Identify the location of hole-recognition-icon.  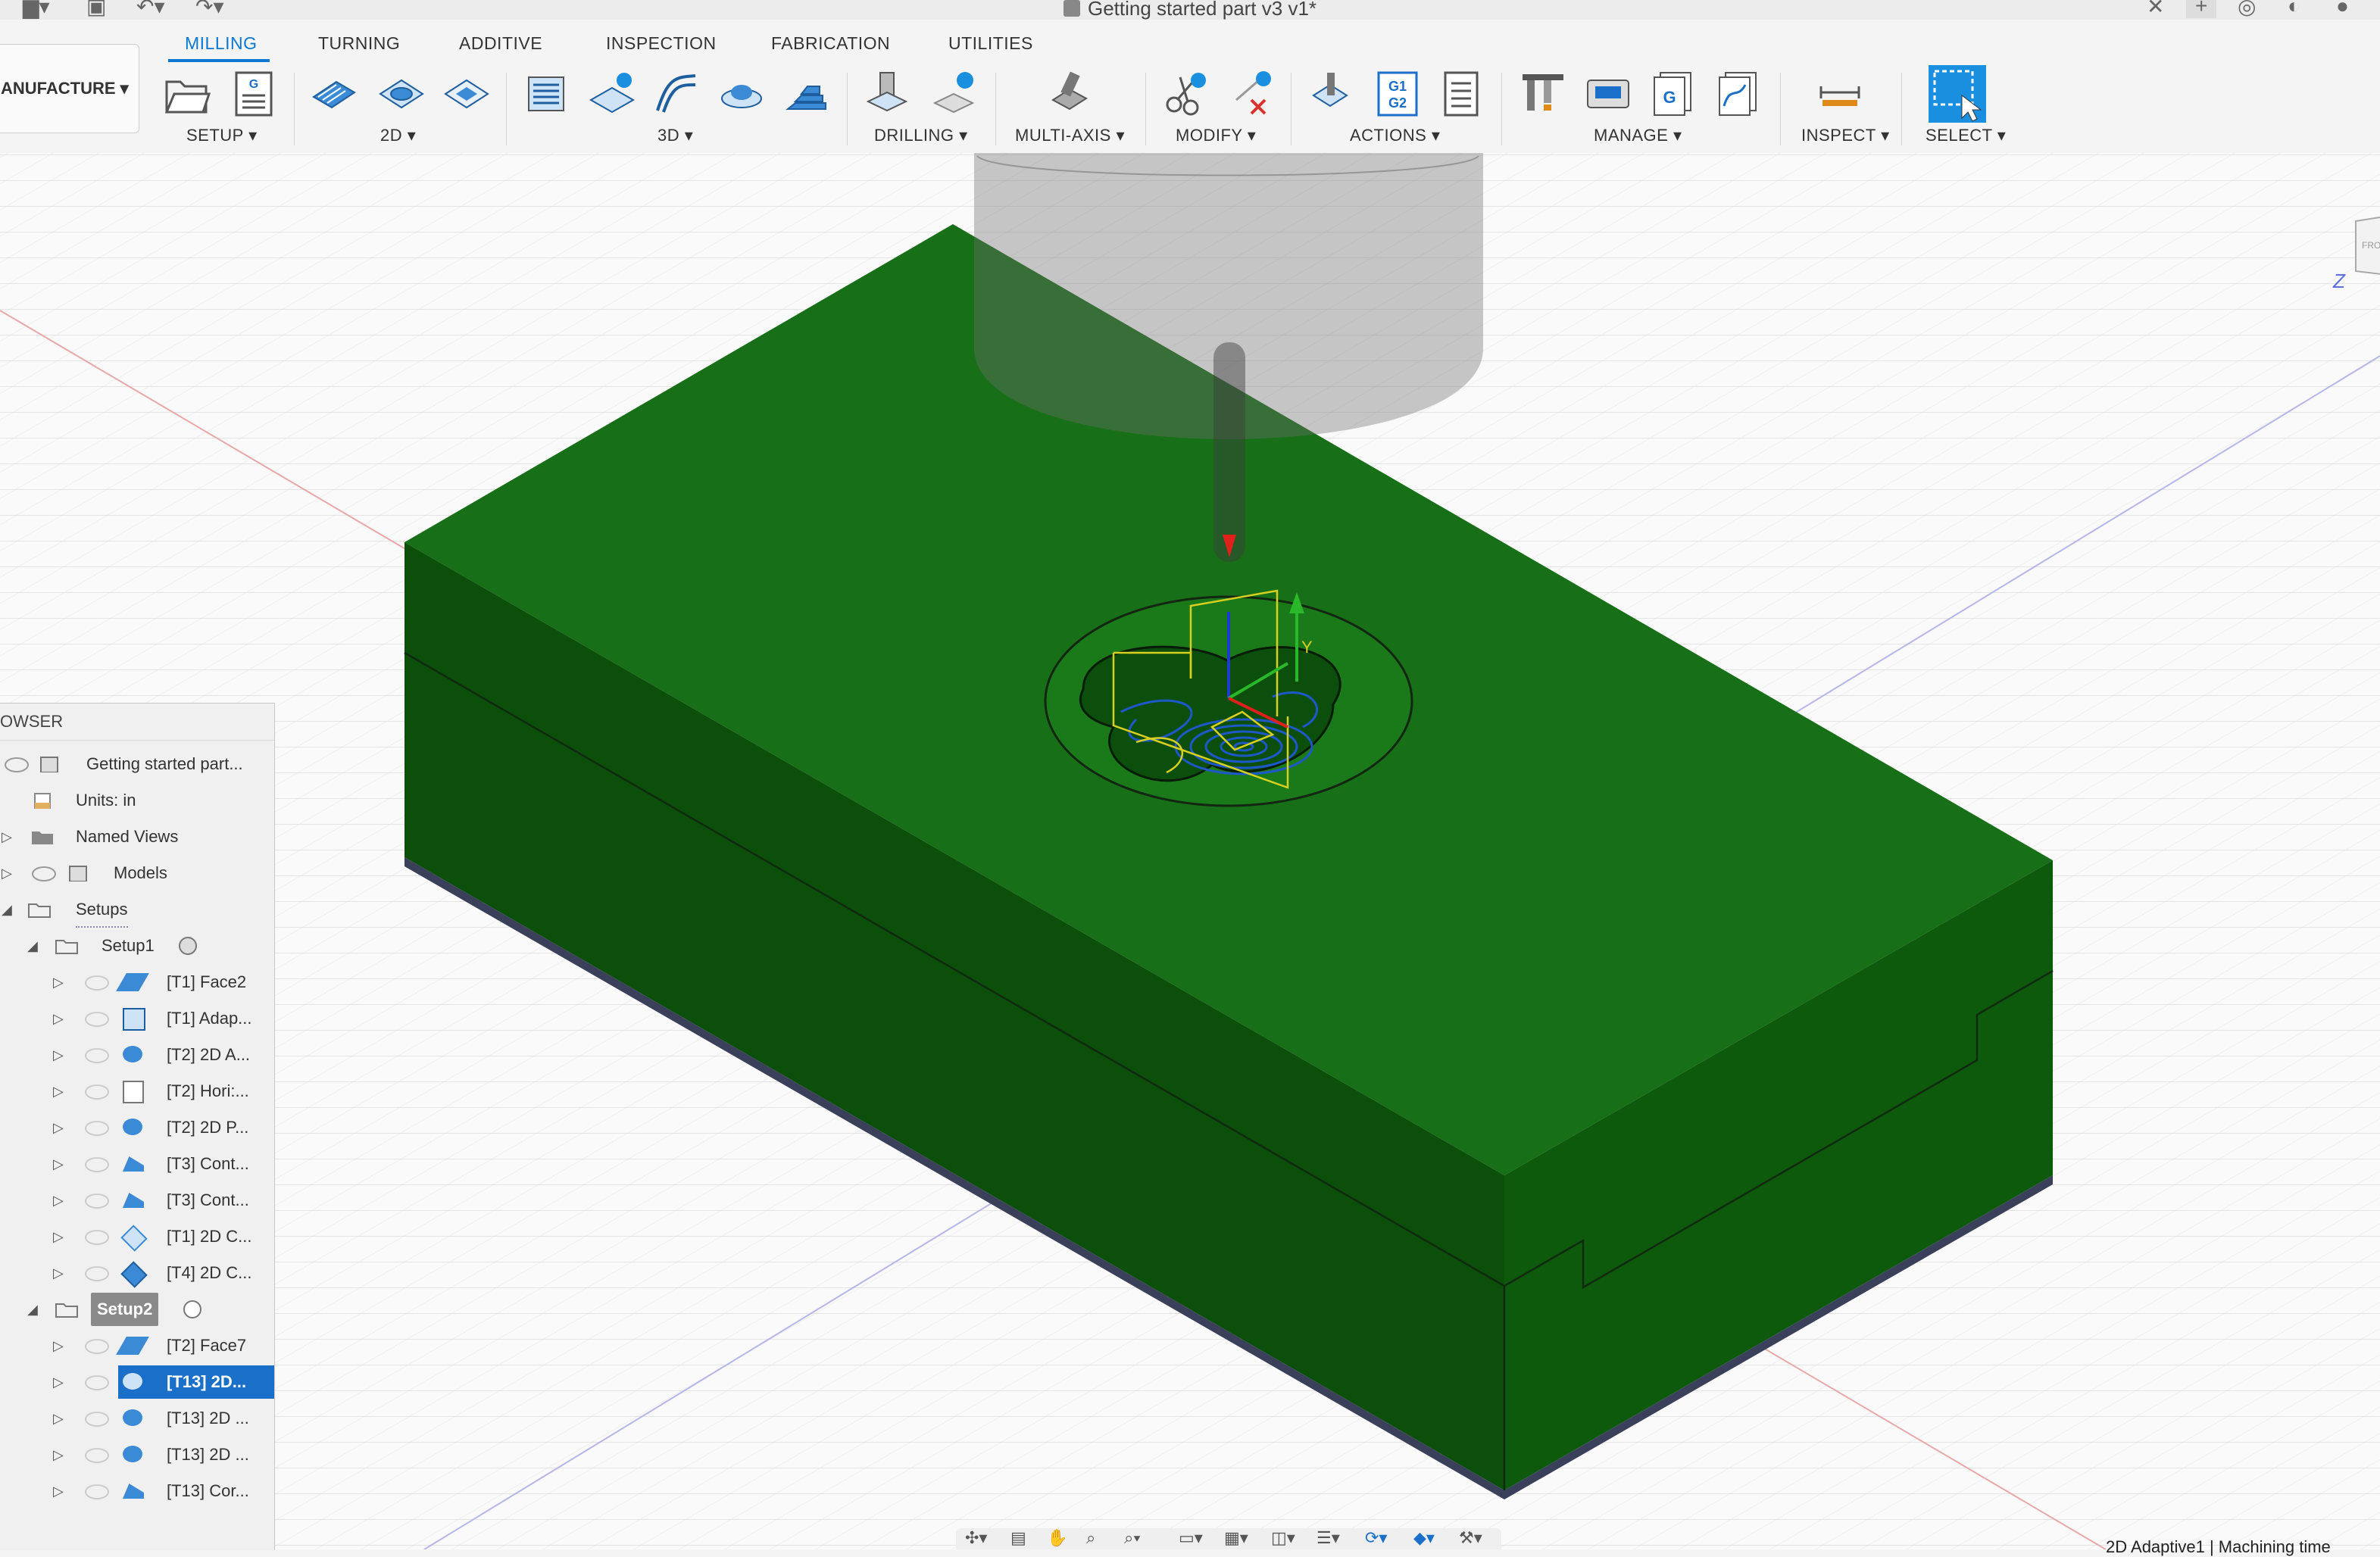
(953, 93).